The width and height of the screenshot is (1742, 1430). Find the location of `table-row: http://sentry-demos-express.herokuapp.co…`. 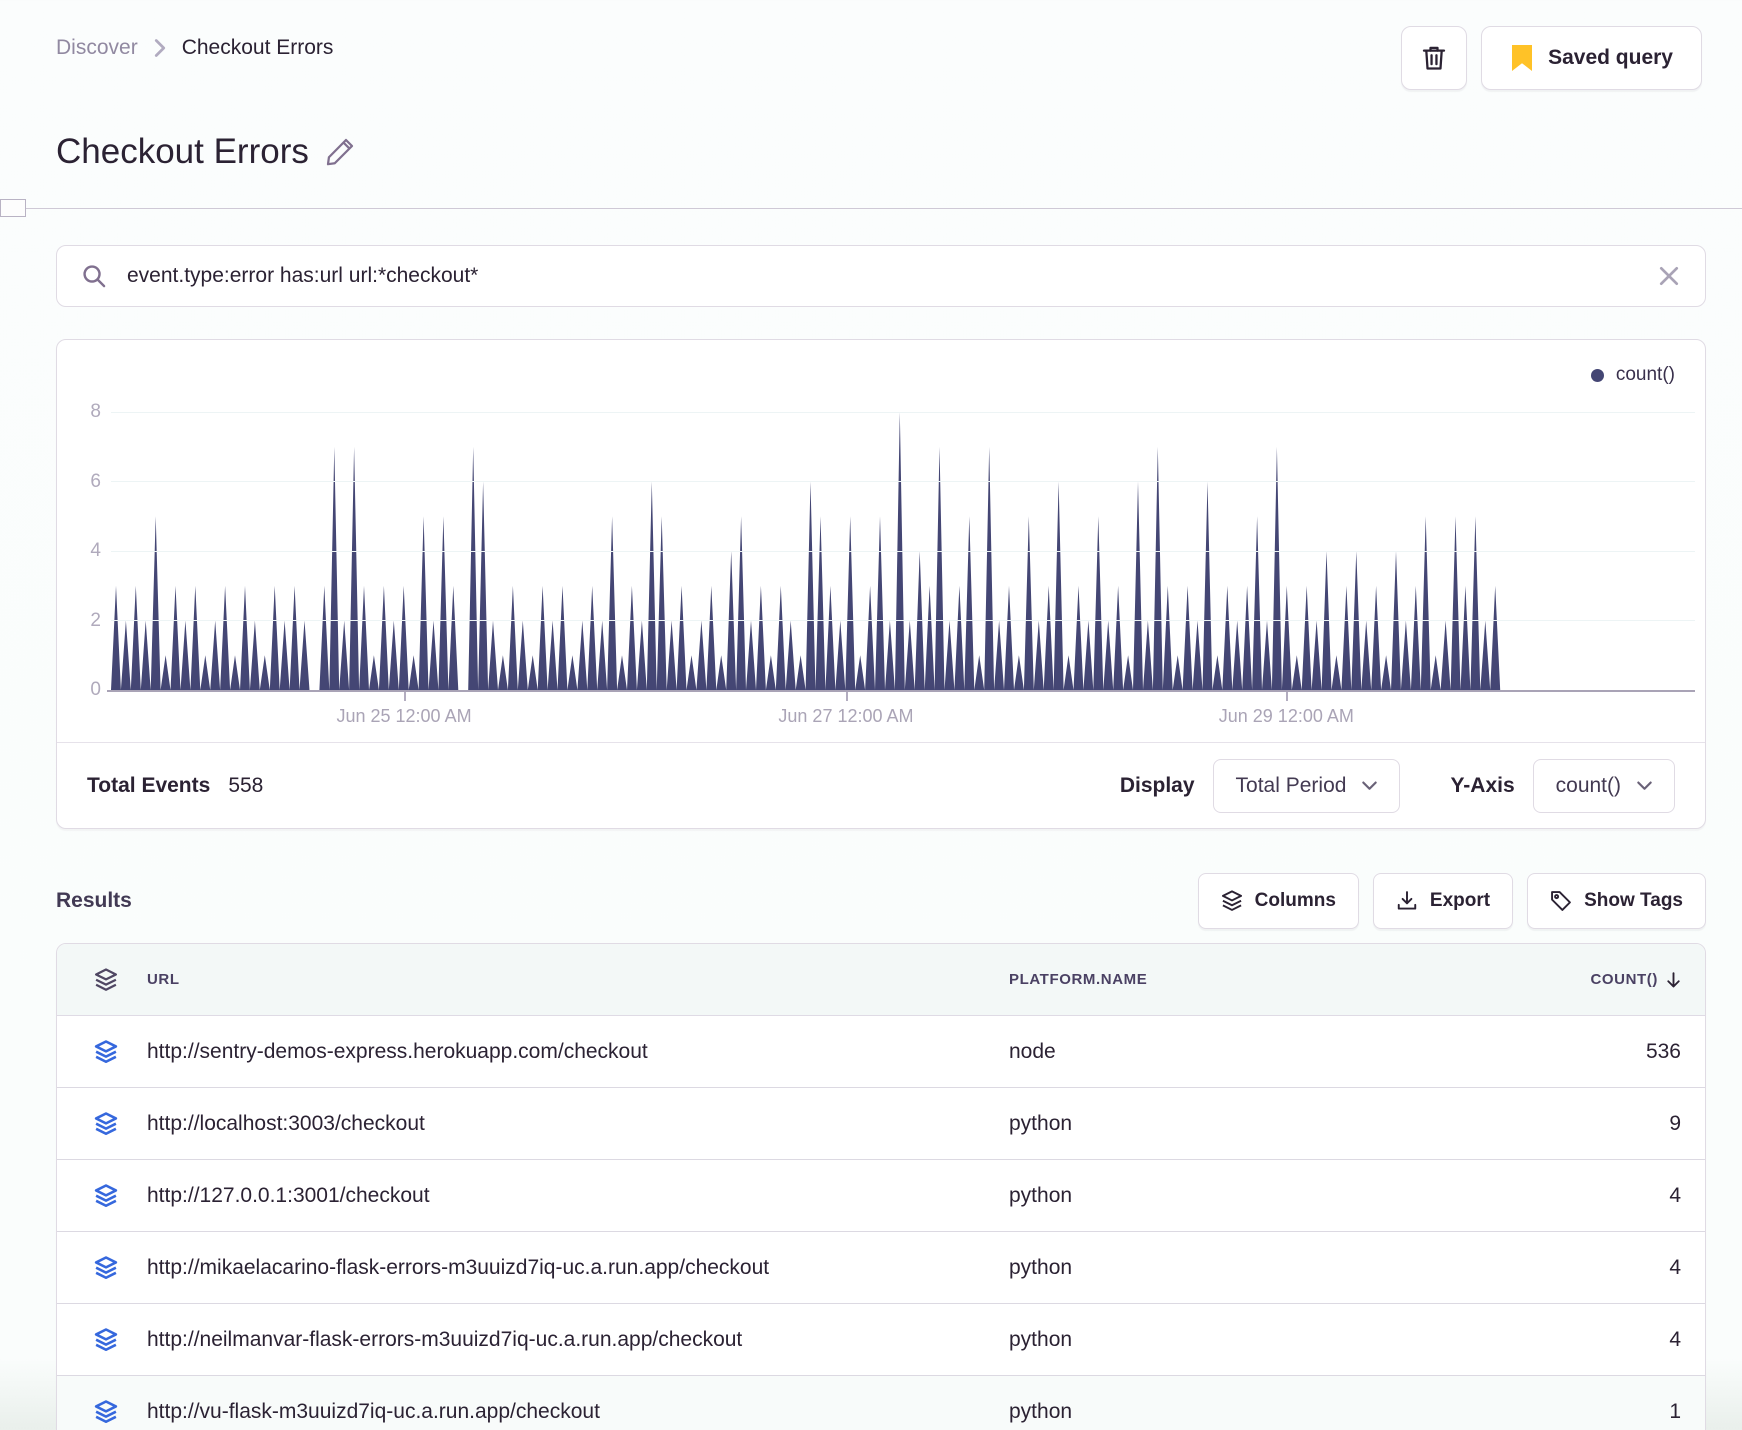

table-row: http://sentry-demos-express.herokuapp.co… is located at coordinates (881, 1052).